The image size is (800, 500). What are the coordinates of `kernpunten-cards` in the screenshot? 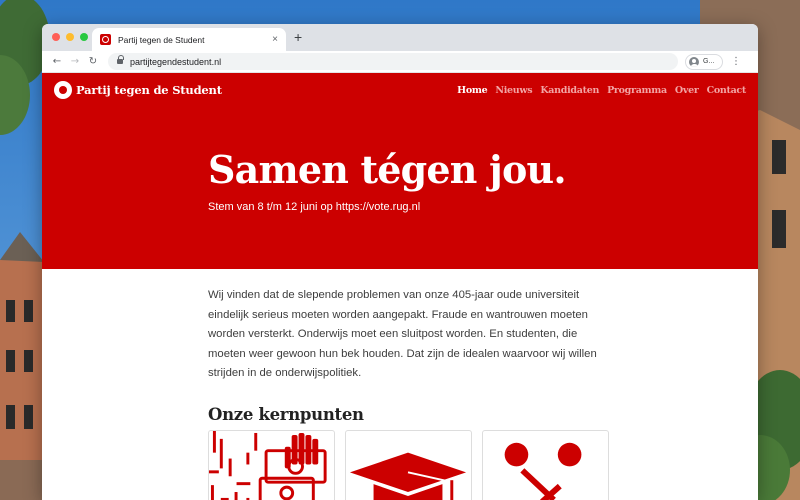 It's located at (408, 465).